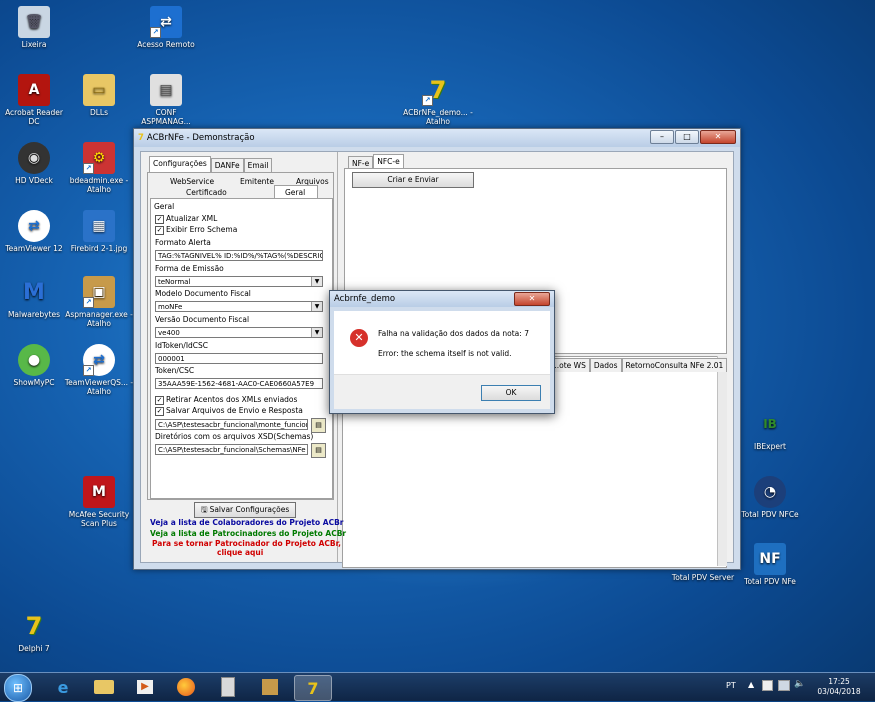 This screenshot has width=875, height=702. What do you see at coordinates (166, 90) in the screenshot?
I see `document-icon: ▤` at bounding box center [166, 90].